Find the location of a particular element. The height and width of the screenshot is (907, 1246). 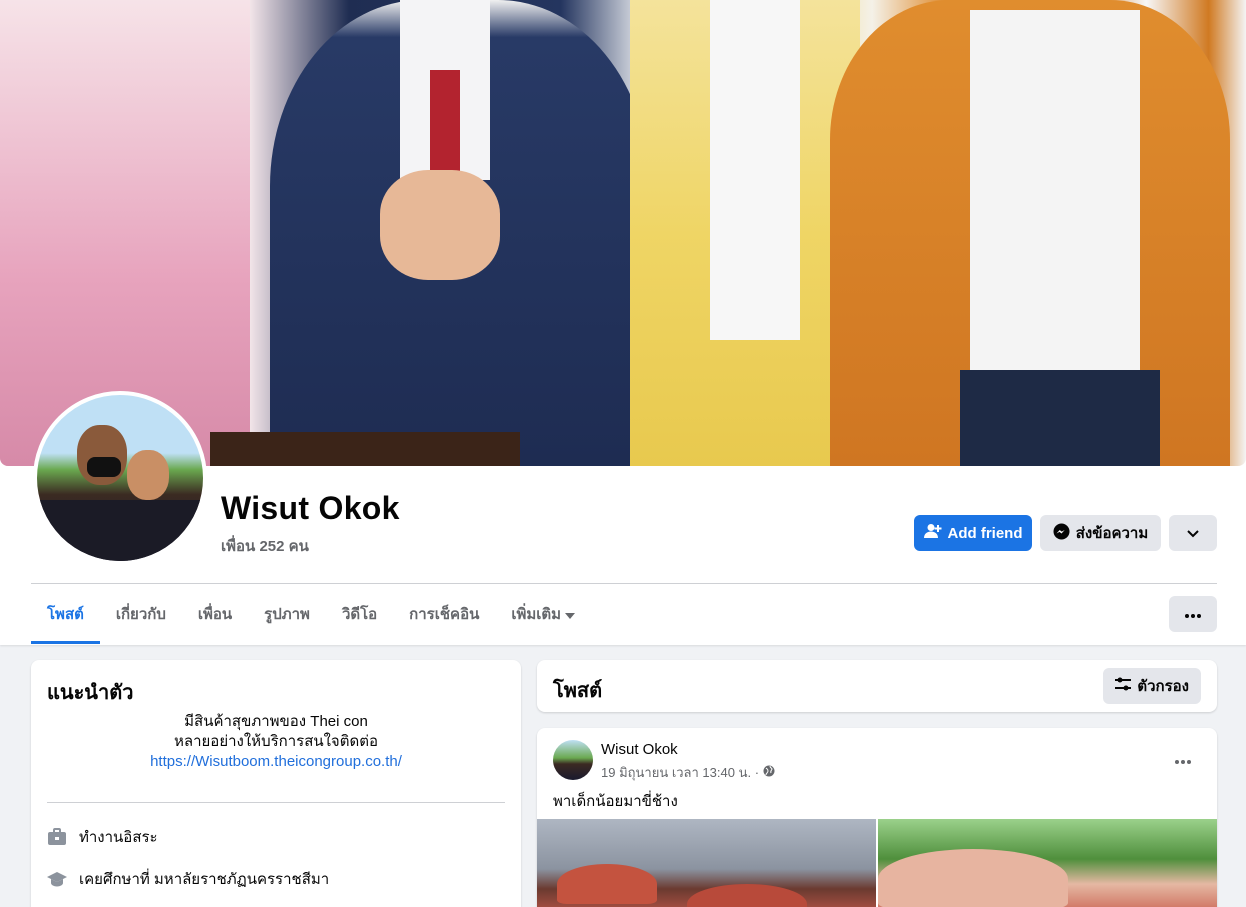

posts-header: โพสต์ ตัวกรอง is located at coordinates (877, 686).